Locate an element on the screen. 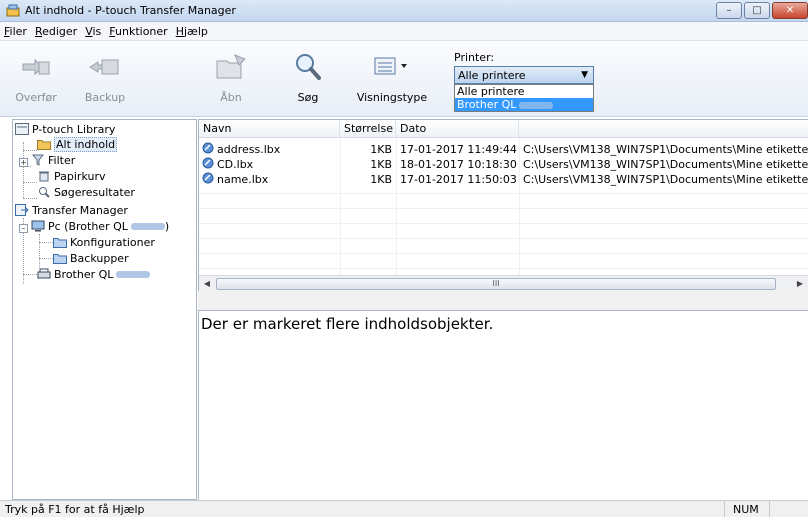 This screenshot has height=517, width=808. tree-label-configurations: Konfigurationer is located at coordinates (112, 242).